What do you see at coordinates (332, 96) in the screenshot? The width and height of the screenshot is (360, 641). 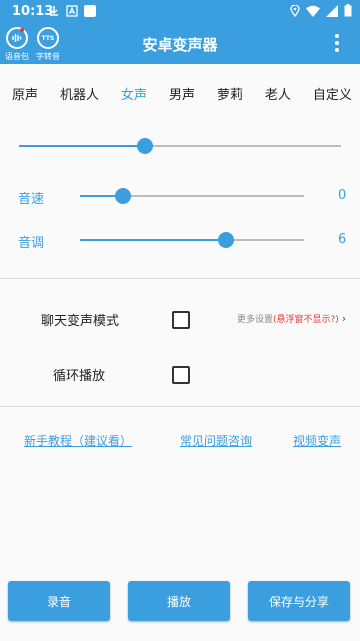 I see `tab-custom: 自定义` at bounding box center [332, 96].